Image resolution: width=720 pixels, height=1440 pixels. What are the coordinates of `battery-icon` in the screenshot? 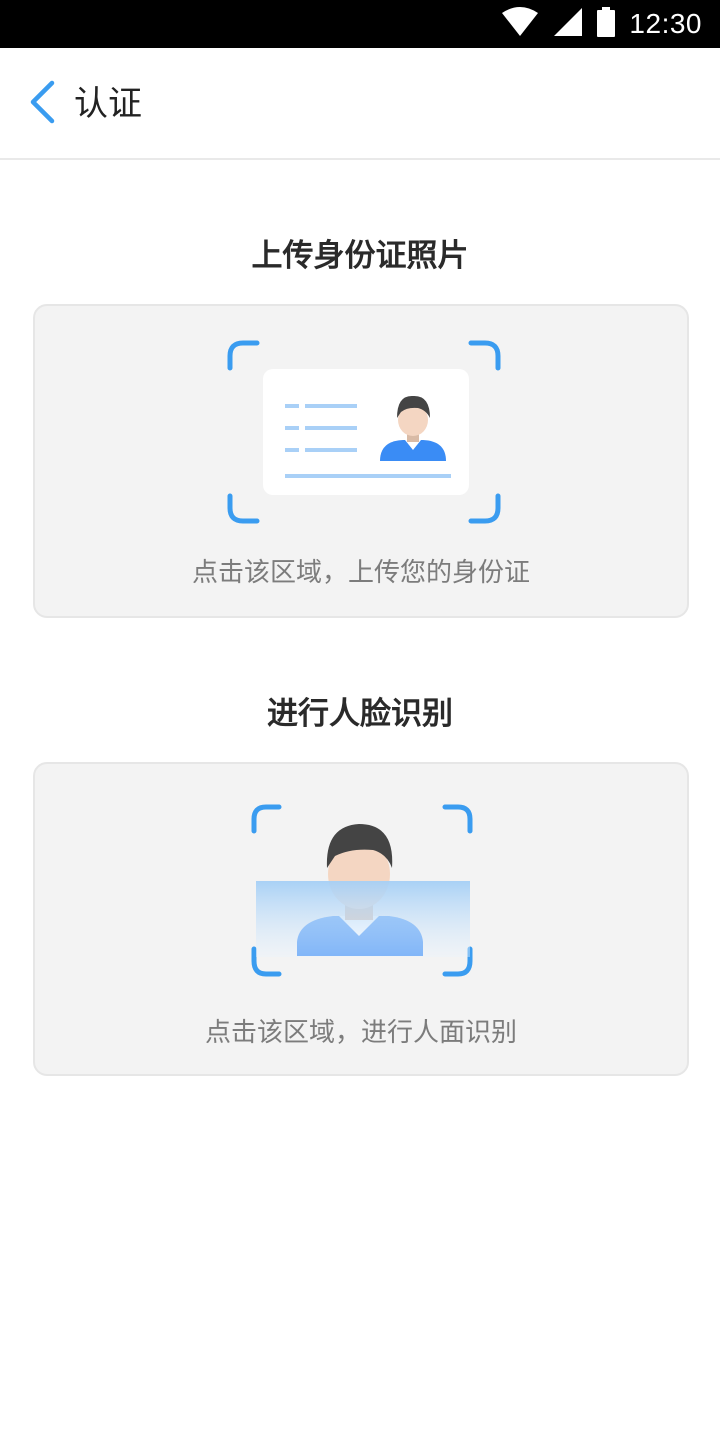 It's located at (606, 24).